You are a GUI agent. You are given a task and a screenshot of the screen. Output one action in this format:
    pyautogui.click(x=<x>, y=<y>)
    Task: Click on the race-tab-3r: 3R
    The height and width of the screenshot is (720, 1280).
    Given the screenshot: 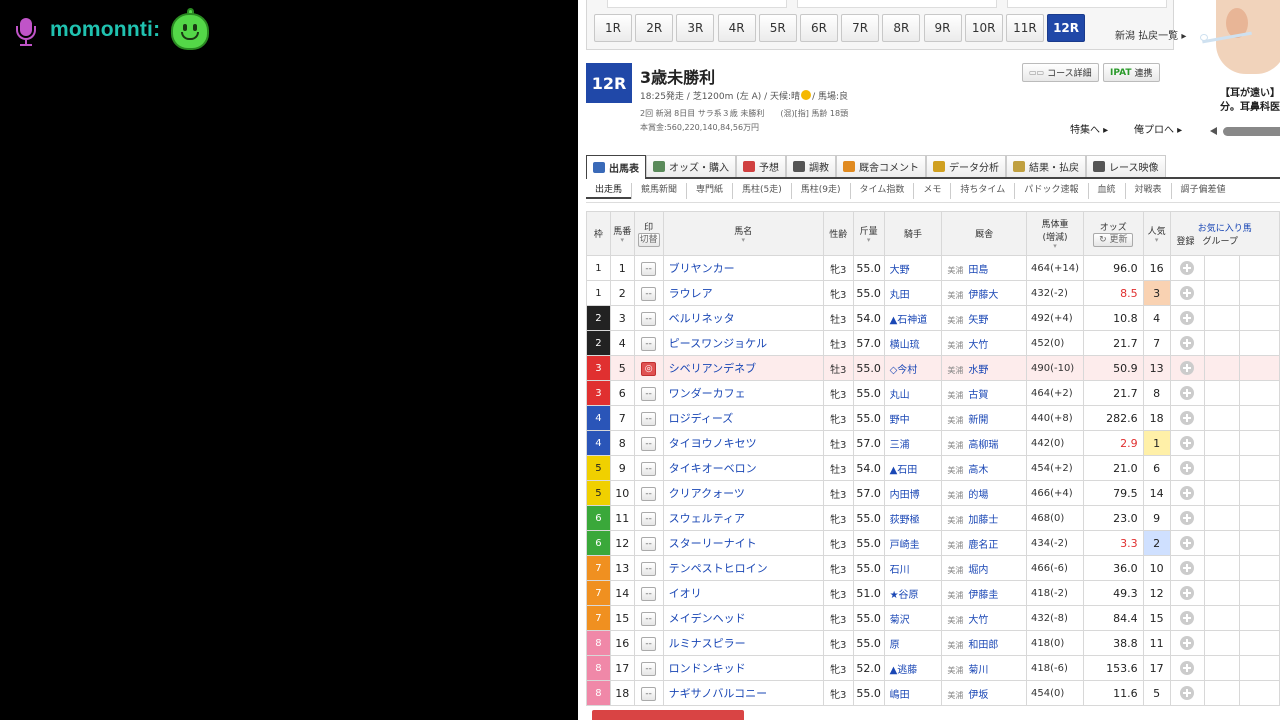 What is the action you would take?
    pyautogui.click(x=695, y=28)
    